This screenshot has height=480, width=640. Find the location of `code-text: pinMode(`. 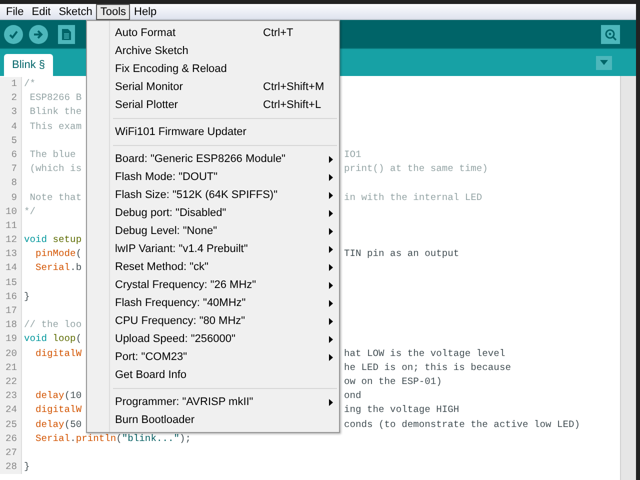

code-text: pinMode( is located at coordinates (58, 254).